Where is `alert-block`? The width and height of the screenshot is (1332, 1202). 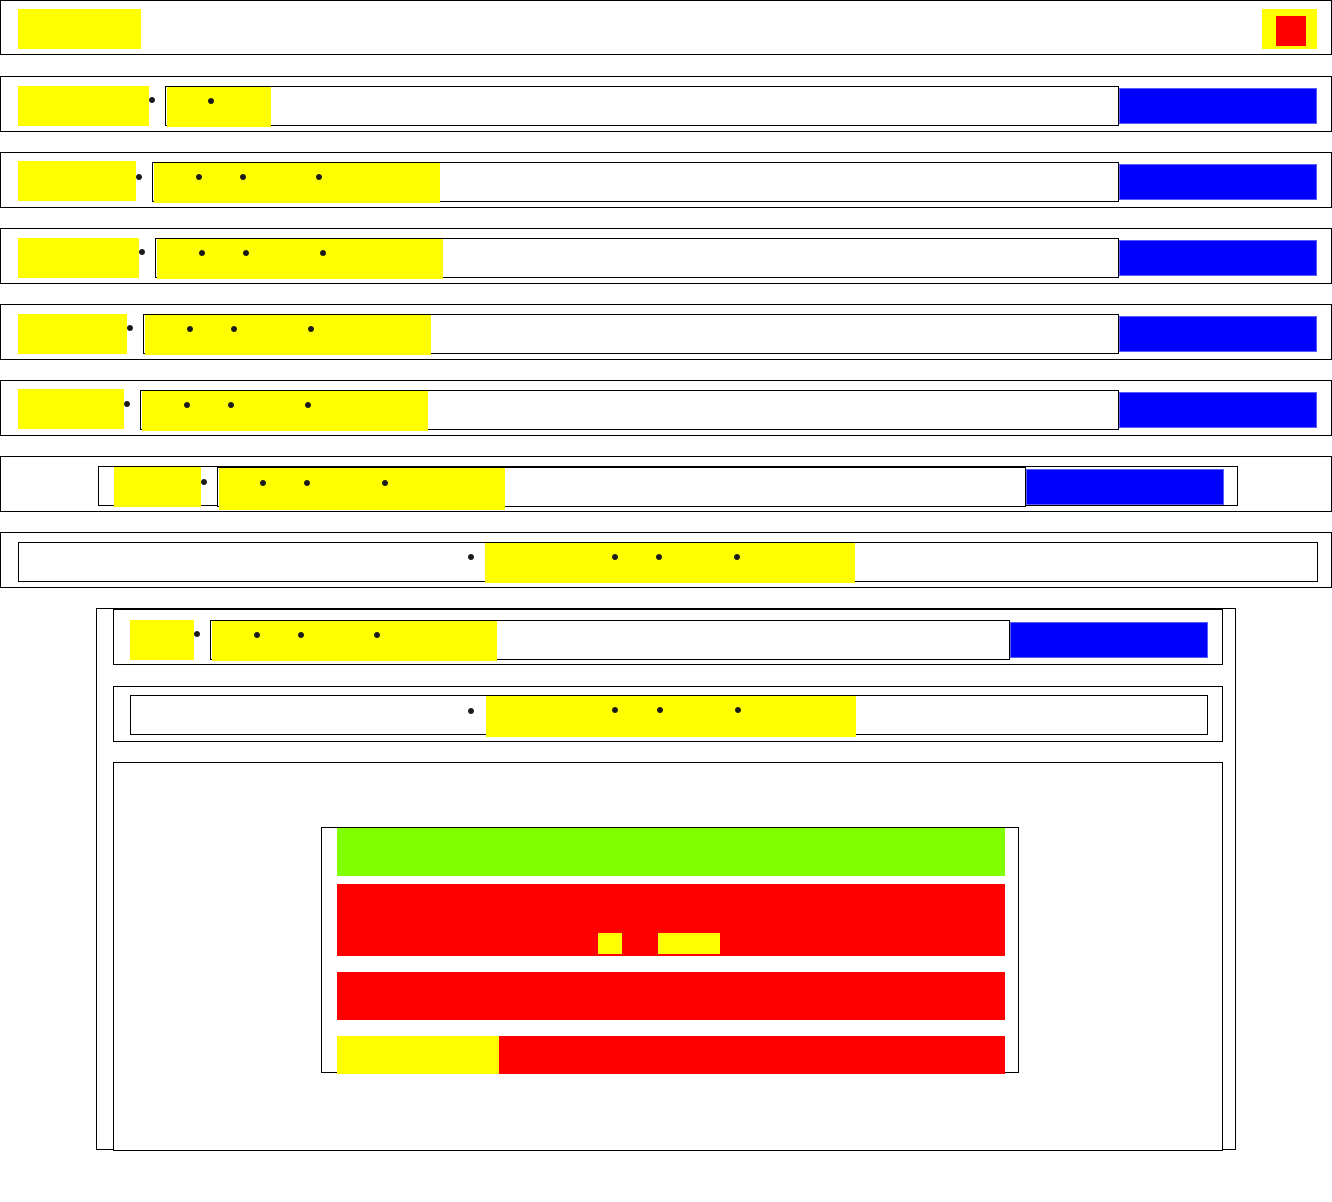 alert-block is located at coordinates (671, 920).